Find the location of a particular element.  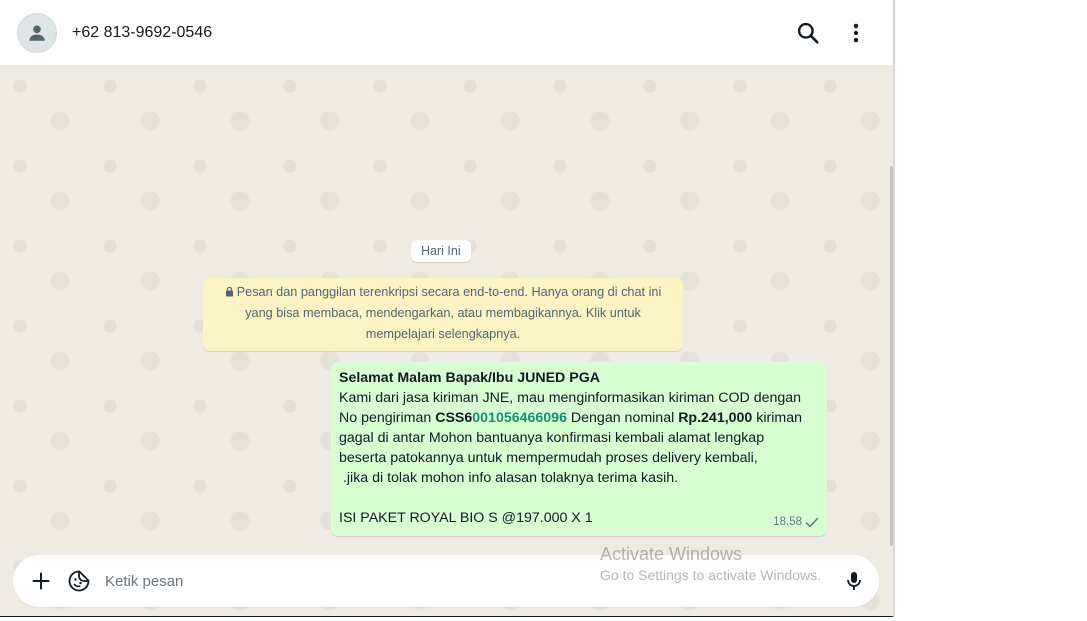

sticker-icon is located at coordinates (79, 581).